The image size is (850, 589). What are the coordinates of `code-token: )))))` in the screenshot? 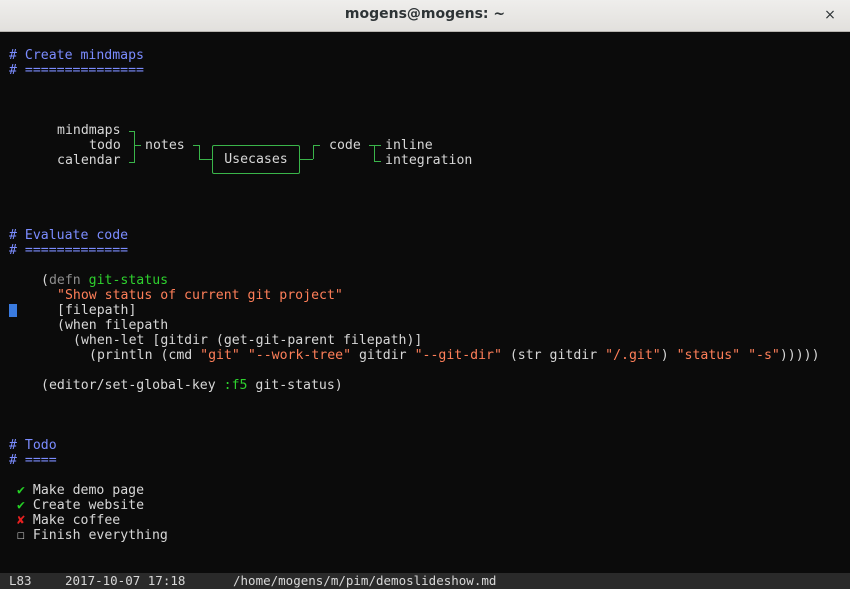 It's located at (799, 355).